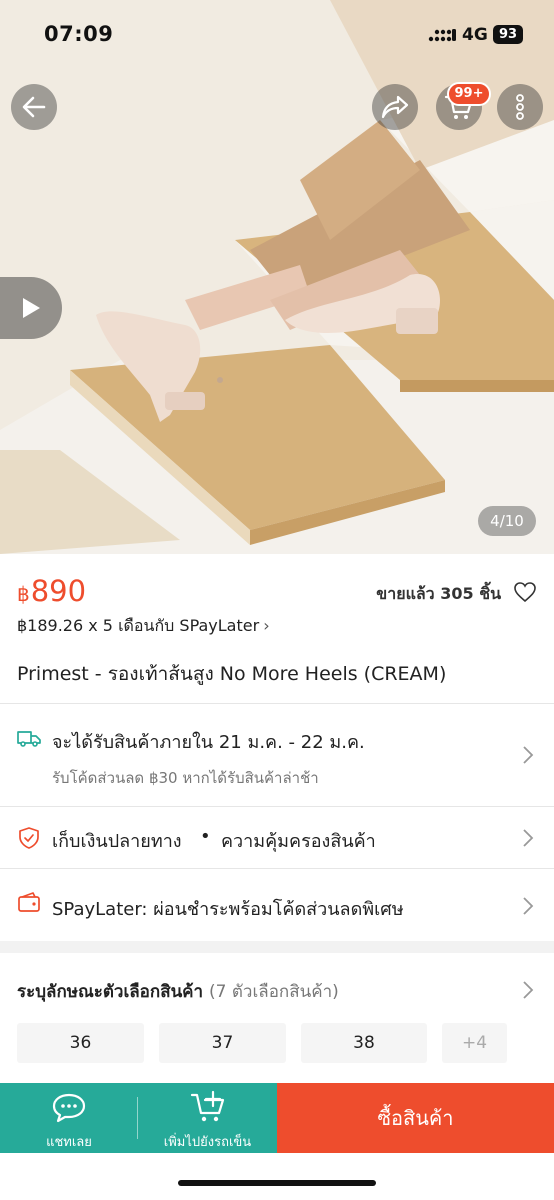  What do you see at coordinates (208, 742) in the screenshot?
I see `delivery-estimate: จะได้รับสินค้าภายใน 21 ม.ค. - 22 ม.ค.` at bounding box center [208, 742].